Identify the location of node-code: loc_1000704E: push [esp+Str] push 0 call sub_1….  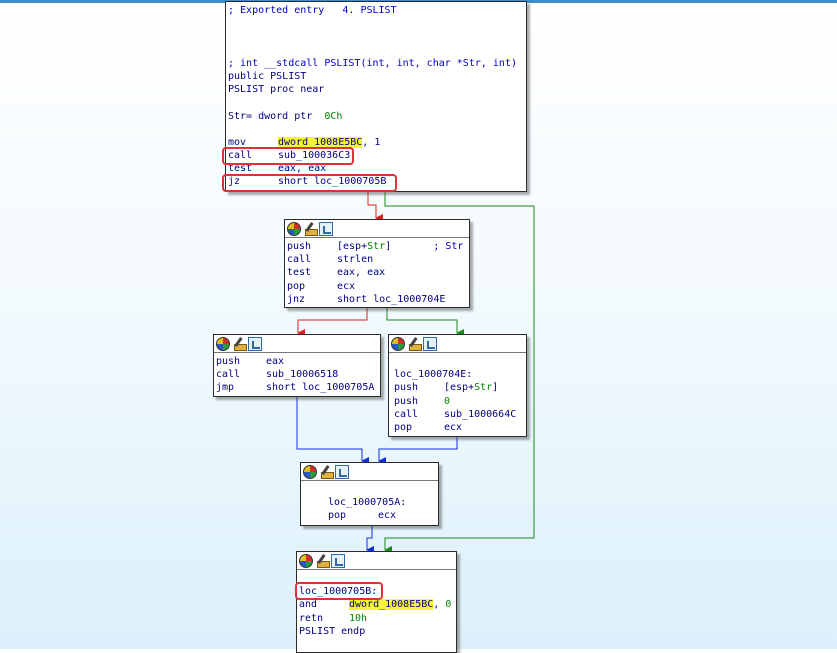
(457, 394).